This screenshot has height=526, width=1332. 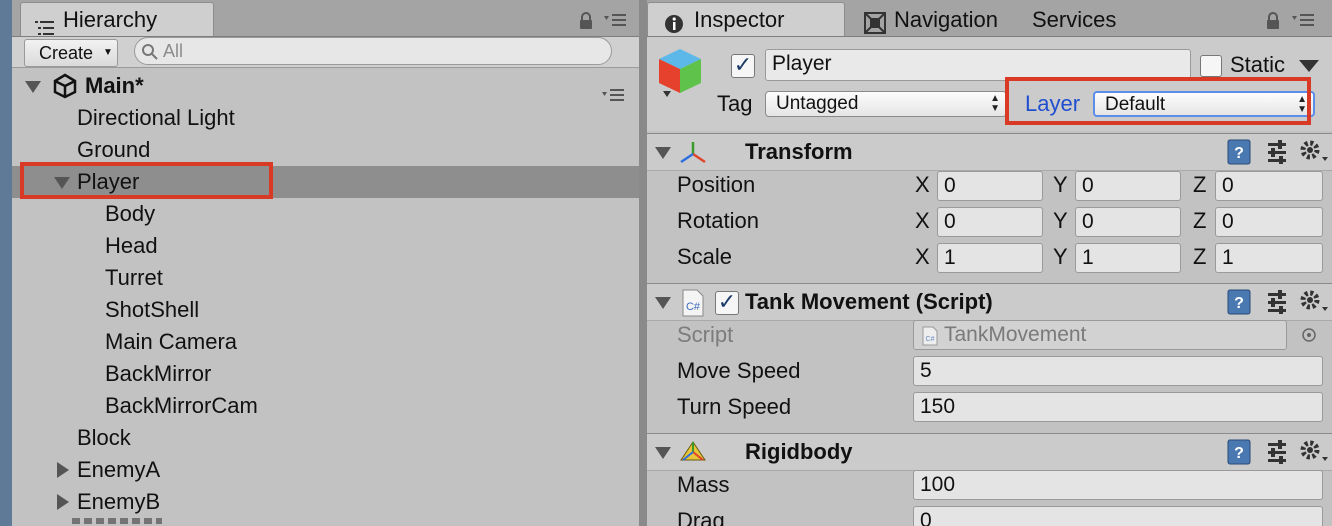 What do you see at coordinates (373, 51) in the screenshot?
I see `search-input: All` at bounding box center [373, 51].